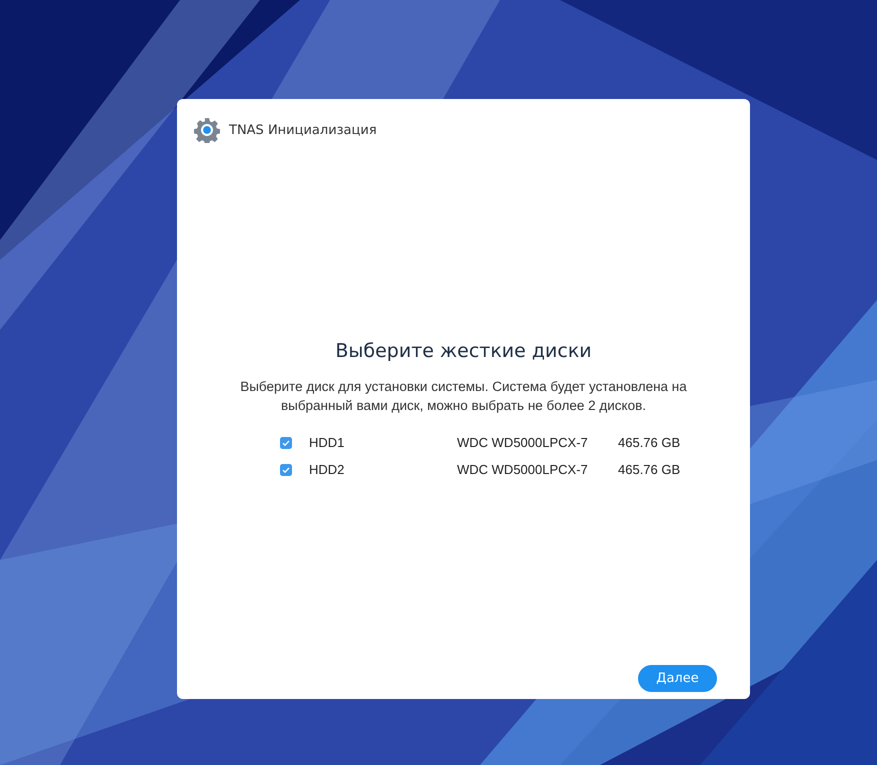 The width and height of the screenshot is (877, 765). I want to click on description: Выберите диск для установки системы. Система будет установлена на выбранный вами диск, можно выбрать не более 2 дисков., so click(463, 396).